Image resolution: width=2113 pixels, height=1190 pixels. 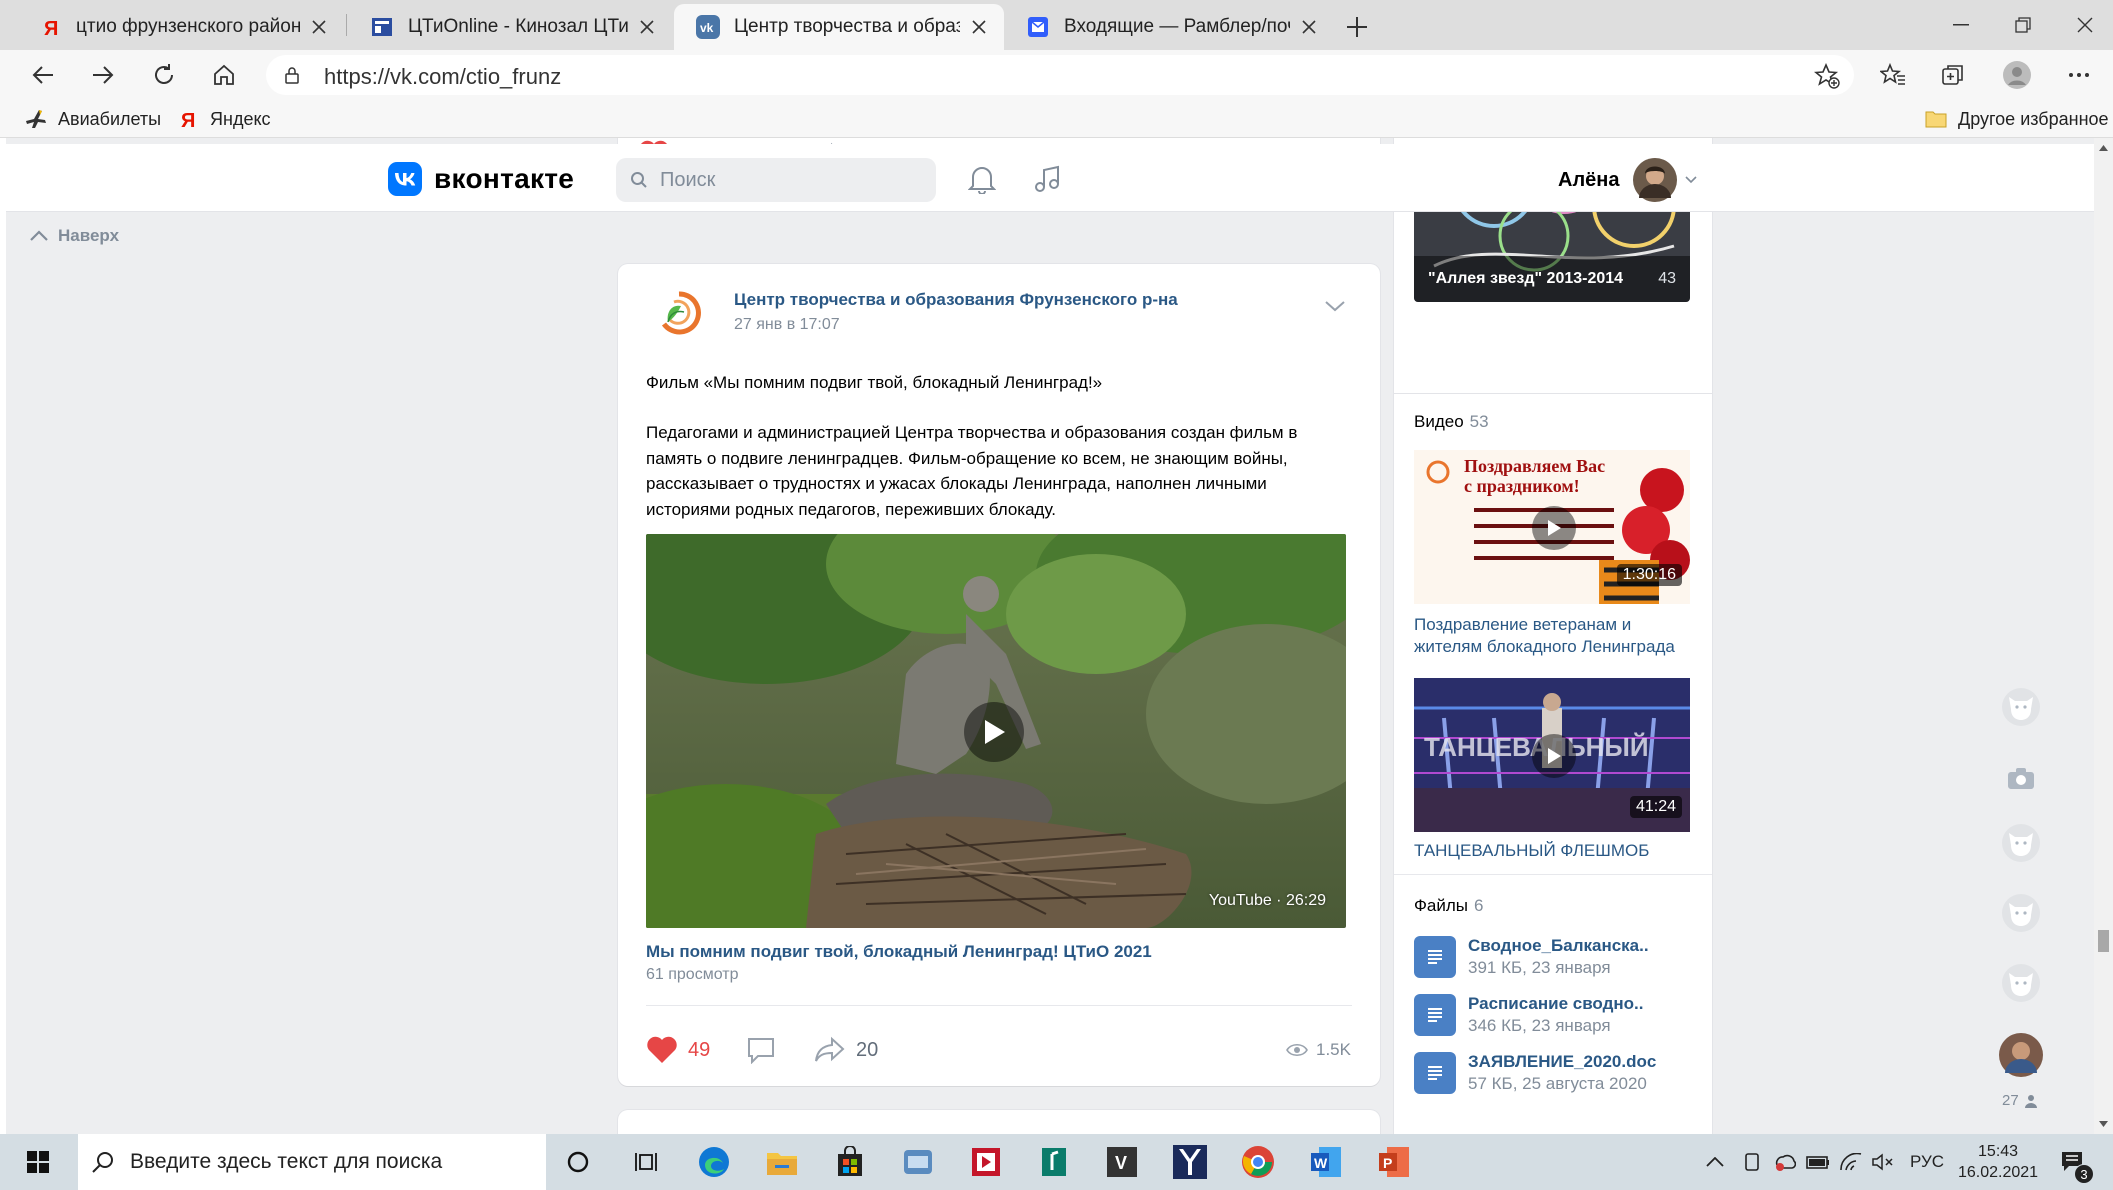 I want to click on scroll-to-top-button: Наверх, so click(x=74, y=236).